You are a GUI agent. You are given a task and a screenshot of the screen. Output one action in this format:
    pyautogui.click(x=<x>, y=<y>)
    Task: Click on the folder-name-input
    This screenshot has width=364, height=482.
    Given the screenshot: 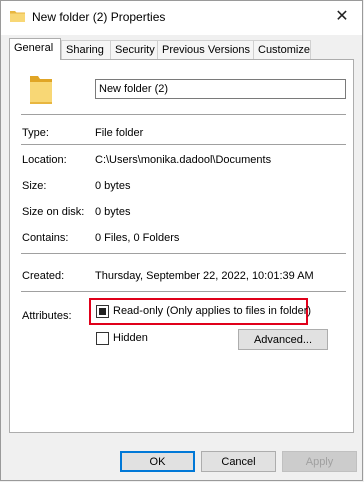 What is the action you would take?
    pyautogui.click(x=220, y=89)
    